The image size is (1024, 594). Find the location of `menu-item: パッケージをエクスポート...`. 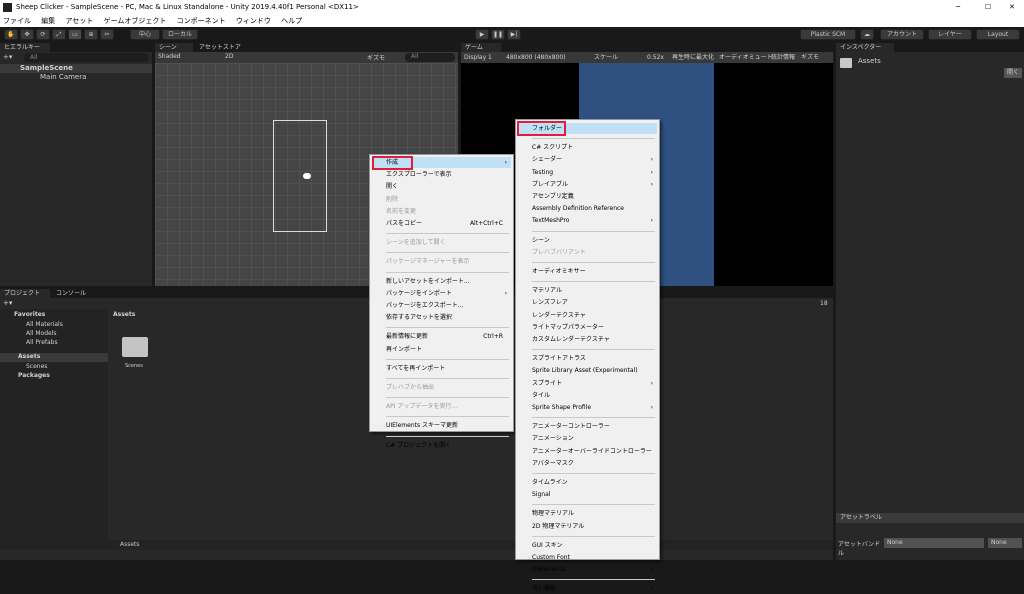

menu-item: パッケージをエクスポート... is located at coordinates (441, 305).